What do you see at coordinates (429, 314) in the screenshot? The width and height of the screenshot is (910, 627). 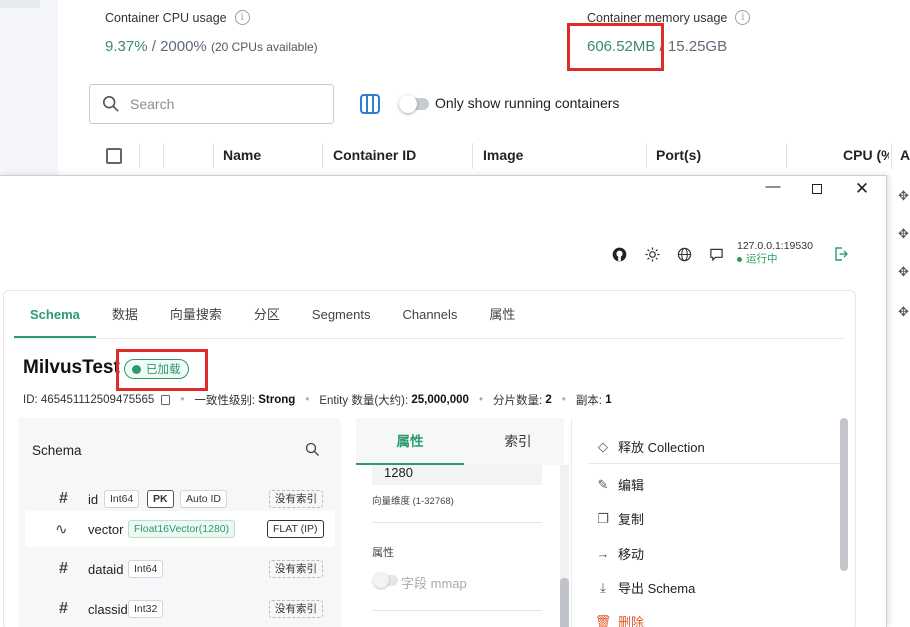 I see `tab-channels: Channels` at bounding box center [429, 314].